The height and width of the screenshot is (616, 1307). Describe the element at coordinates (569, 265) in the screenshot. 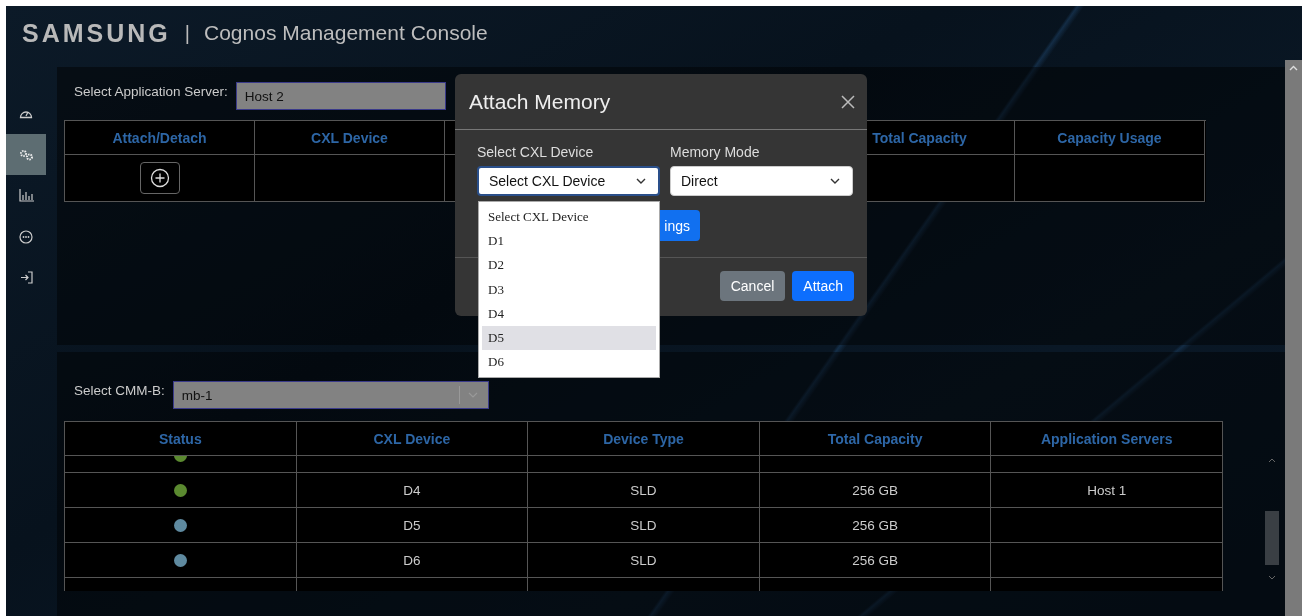

I see `dropdown-option: D2` at that location.